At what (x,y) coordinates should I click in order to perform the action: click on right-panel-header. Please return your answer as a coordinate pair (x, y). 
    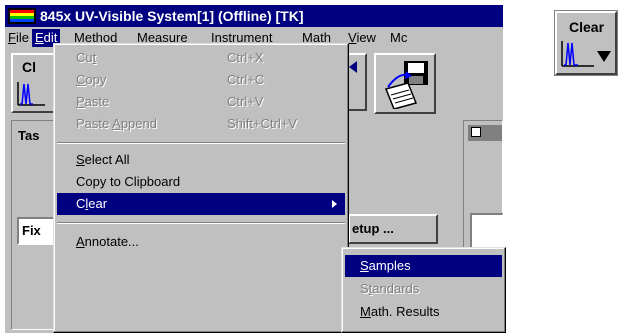
    Looking at the image, I should click on (485, 133).